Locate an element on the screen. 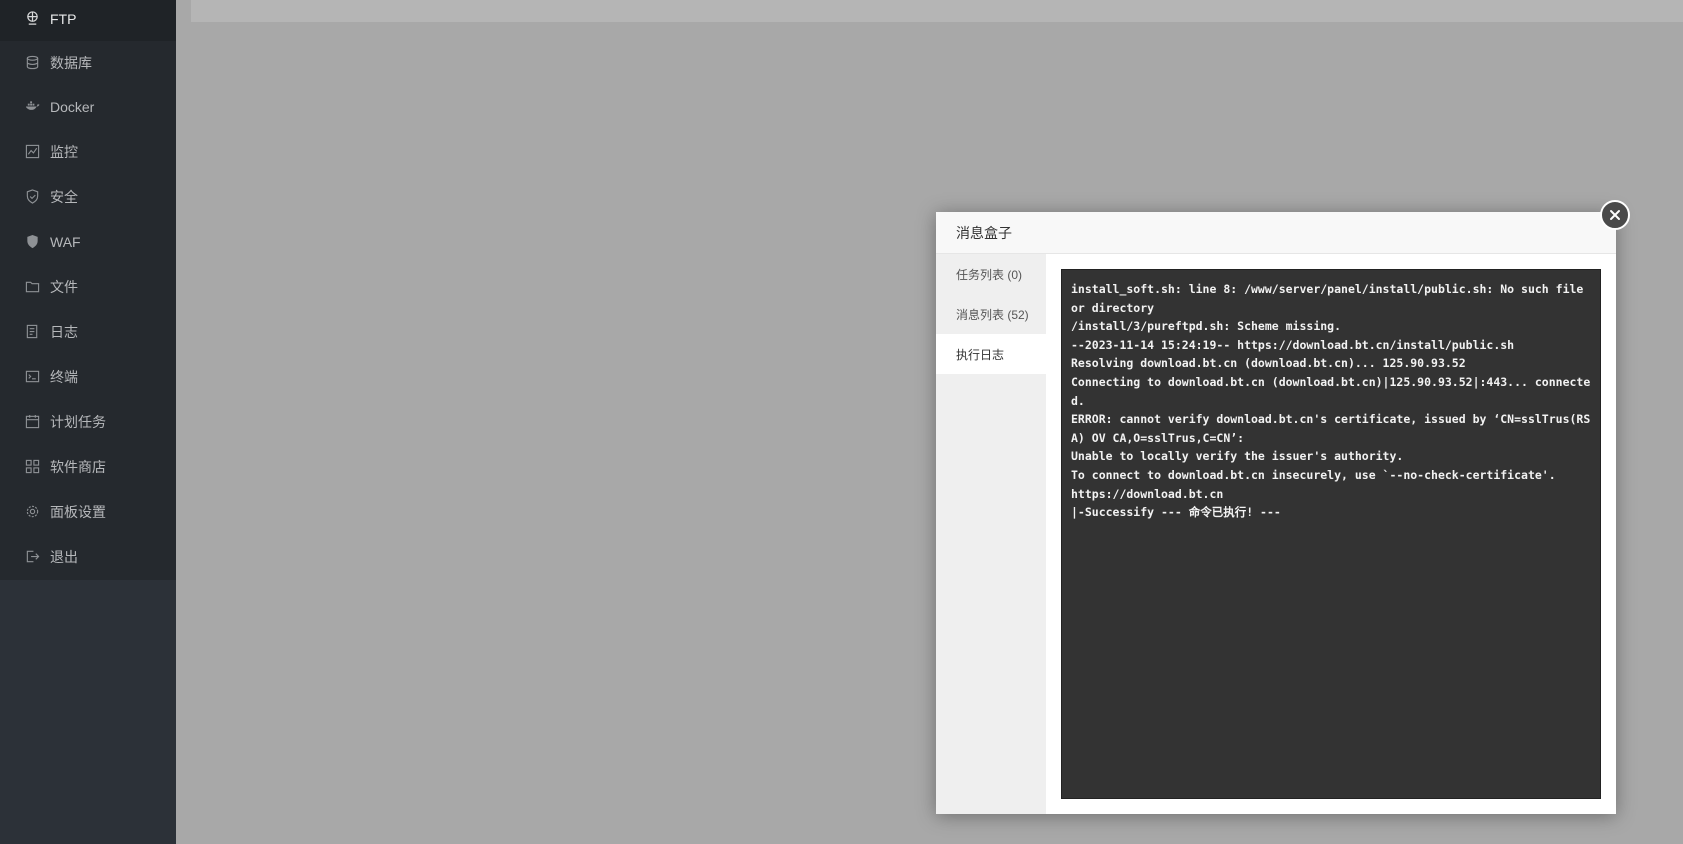 This screenshot has width=1683, height=844. sidebar-item-label: 日志 is located at coordinates (64, 331).